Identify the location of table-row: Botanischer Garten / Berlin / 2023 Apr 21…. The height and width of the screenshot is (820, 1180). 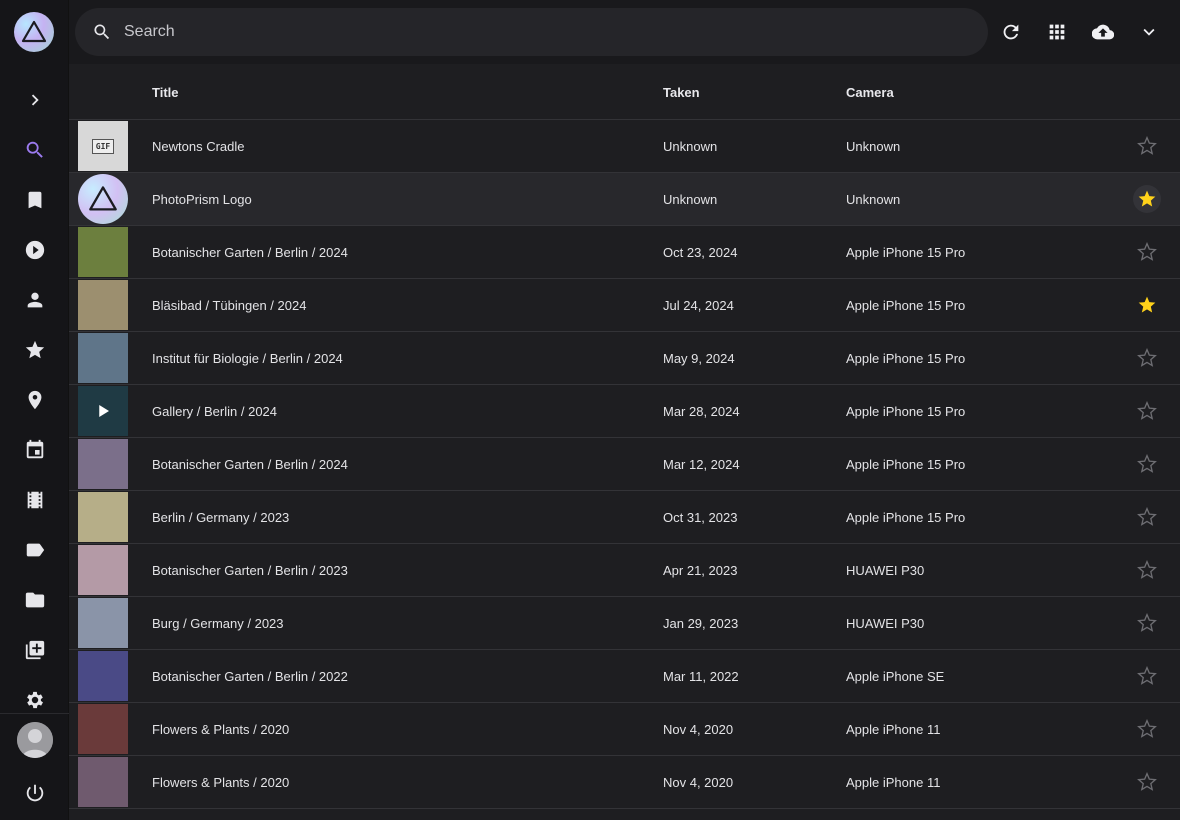
(624, 570).